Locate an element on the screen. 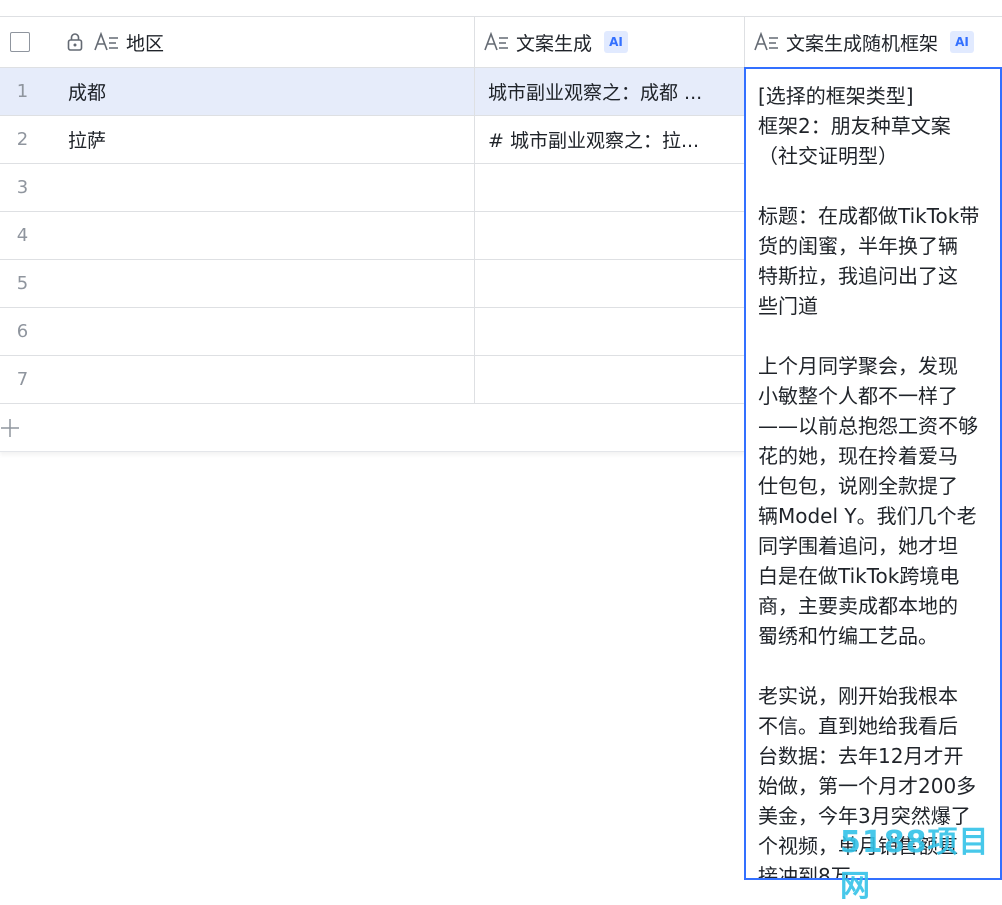 This screenshot has height=905, width=1002. add-row-bar is located at coordinates (372, 428).